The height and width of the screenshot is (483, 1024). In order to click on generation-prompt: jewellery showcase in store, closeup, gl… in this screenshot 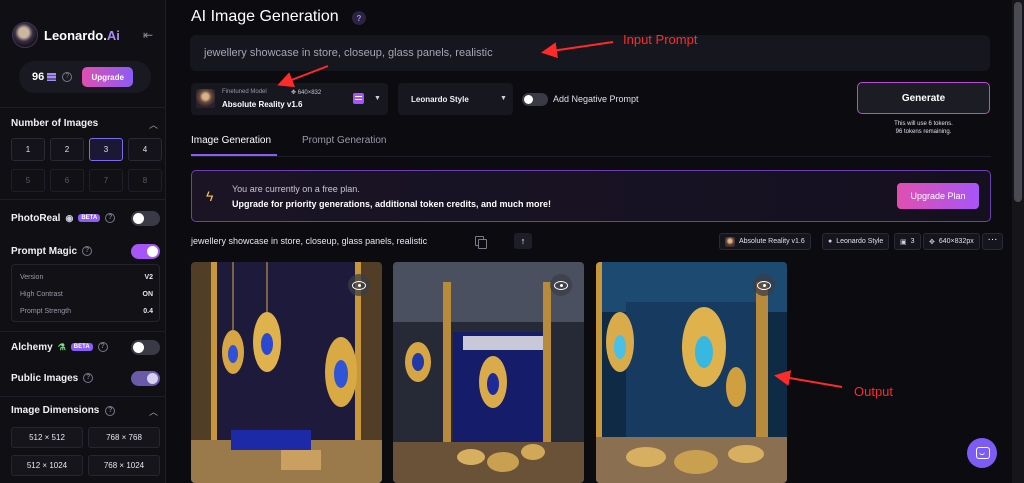, I will do `click(309, 241)`.